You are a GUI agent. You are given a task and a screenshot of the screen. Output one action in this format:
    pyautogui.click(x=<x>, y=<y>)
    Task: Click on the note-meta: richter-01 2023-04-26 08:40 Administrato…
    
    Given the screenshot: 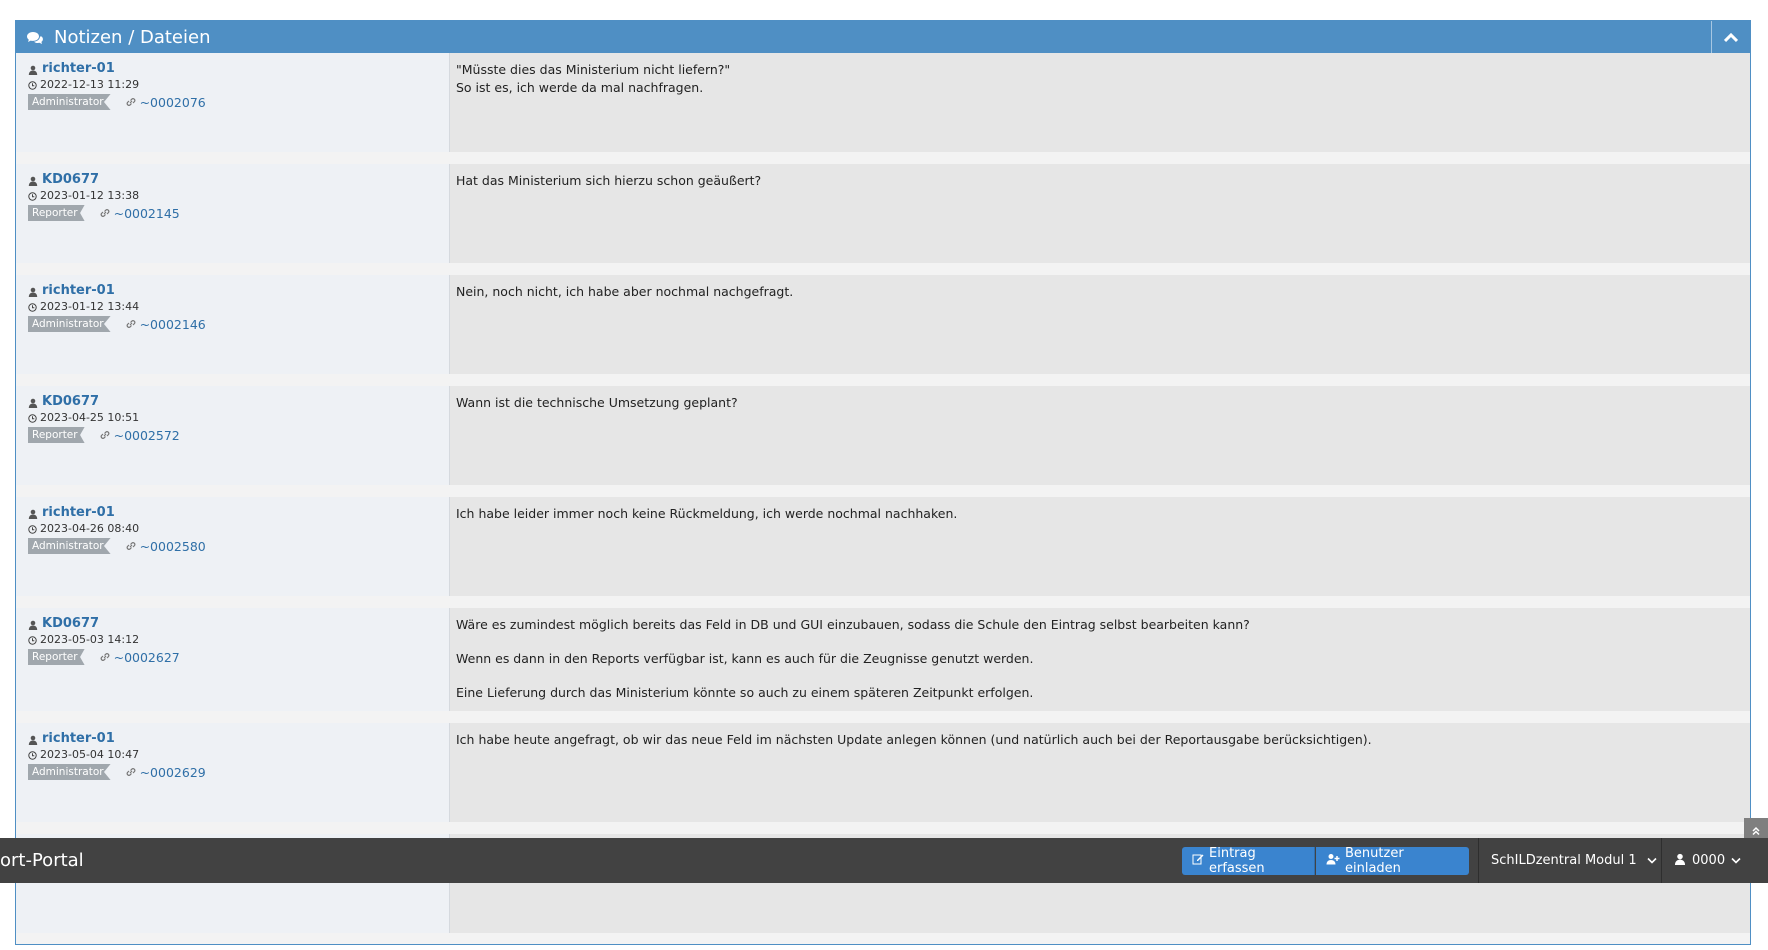 What is the action you would take?
    pyautogui.click(x=233, y=546)
    